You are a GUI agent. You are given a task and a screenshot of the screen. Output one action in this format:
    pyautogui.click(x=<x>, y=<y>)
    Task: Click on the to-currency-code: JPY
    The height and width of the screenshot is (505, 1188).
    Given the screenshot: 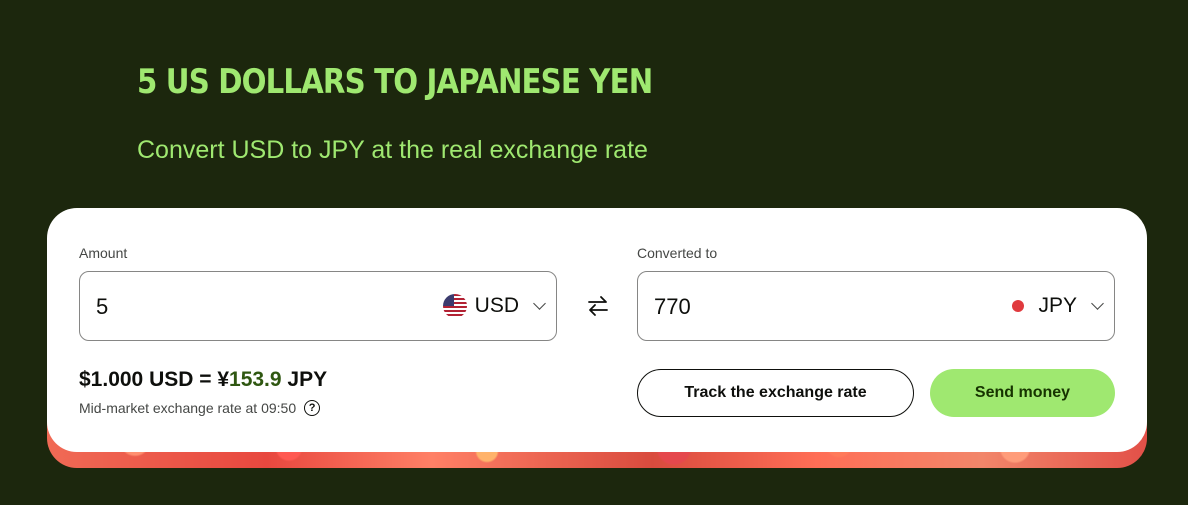 What is the action you would take?
    pyautogui.click(x=1057, y=305)
    